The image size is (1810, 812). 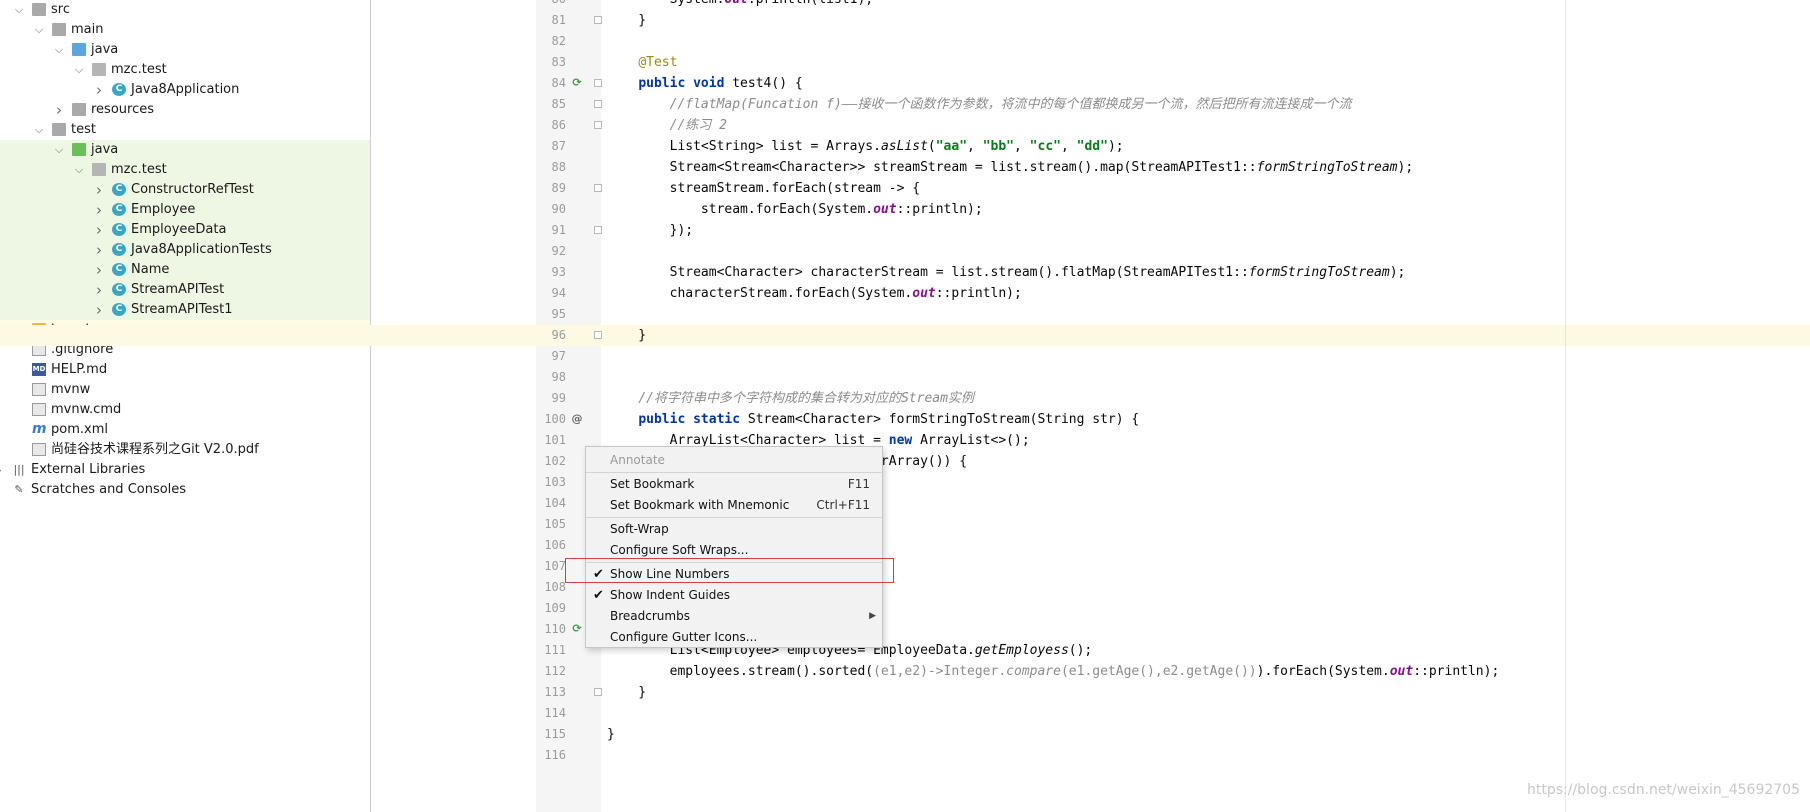 I want to click on line-number: 91, so click(x=558, y=230).